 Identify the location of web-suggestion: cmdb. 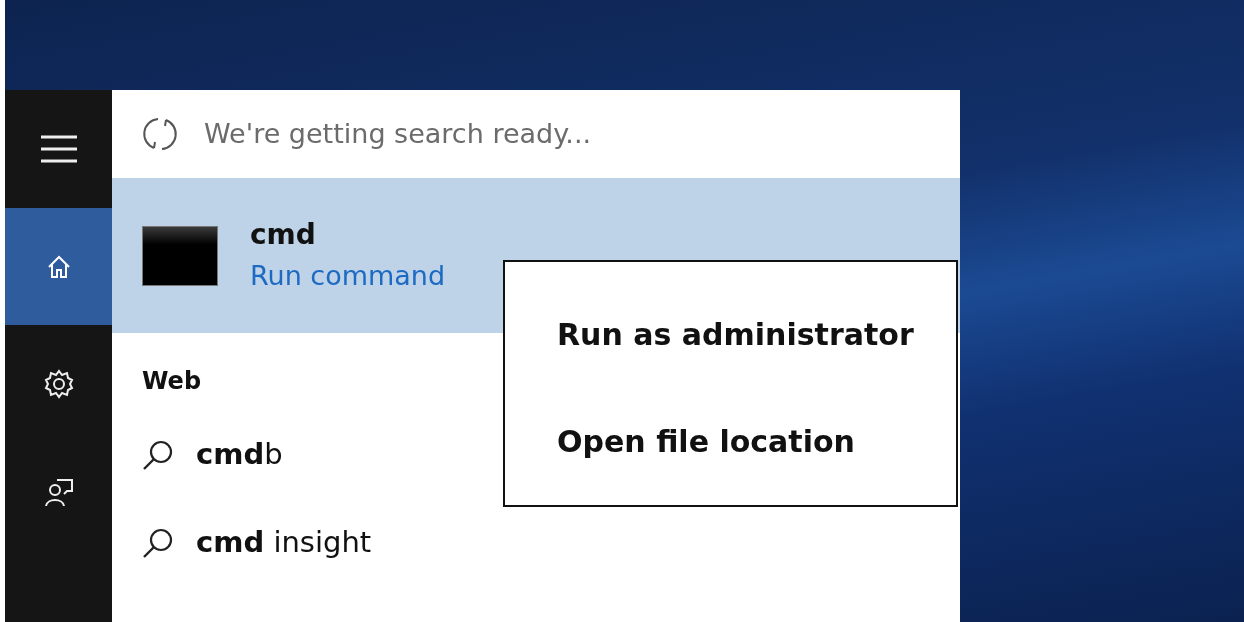
(239, 455).